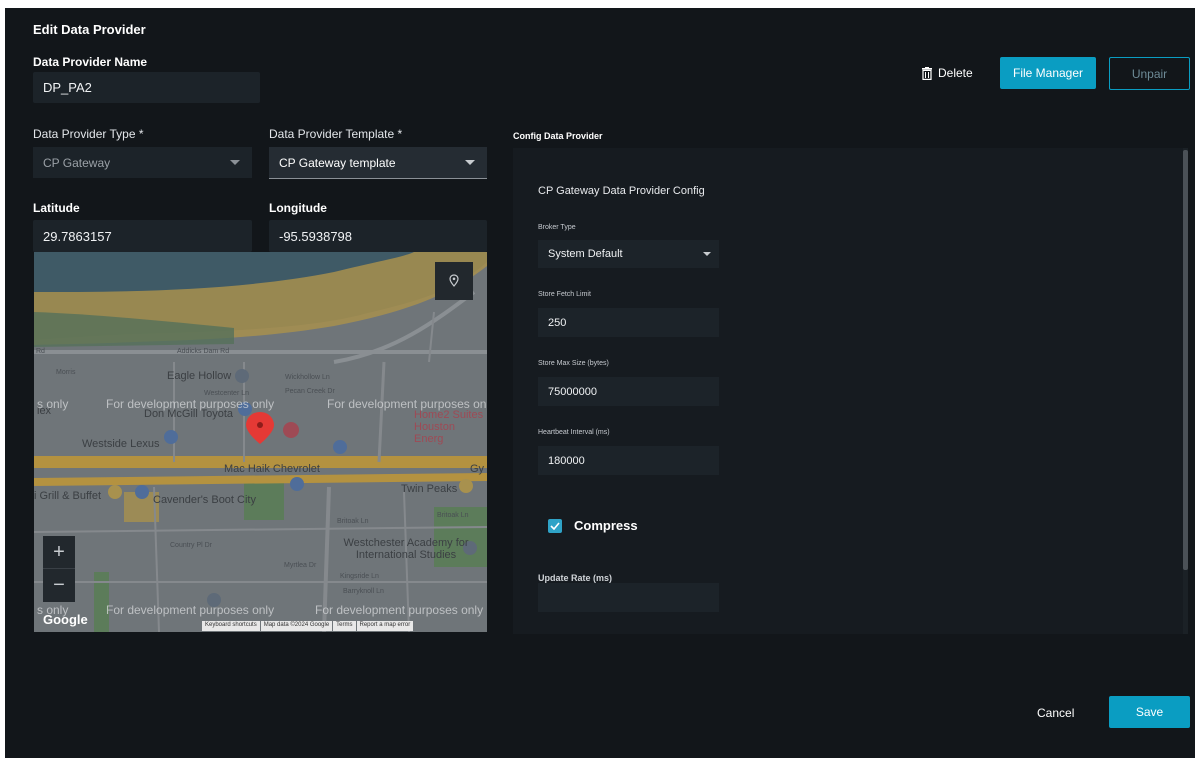 This screenshot has height=758, width=1195. I want to click on heartbeat-value: 180000, so click(566, 460).